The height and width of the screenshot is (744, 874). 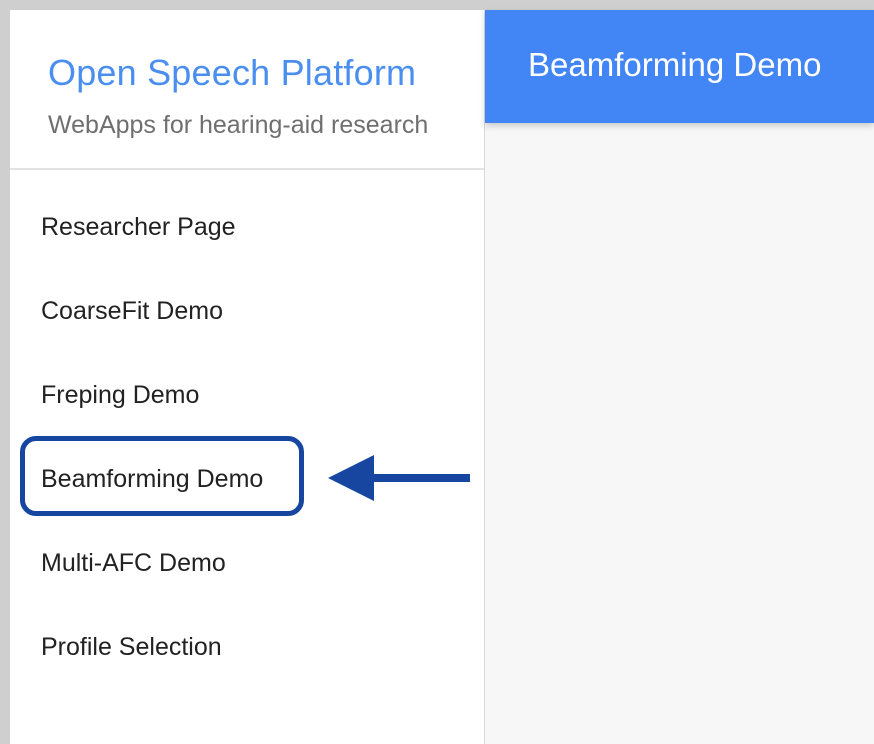 What do you see at coordinates (162, 476) in the screenshot?
I see `highlight-annotation-box` at bounding box center [162, 476].